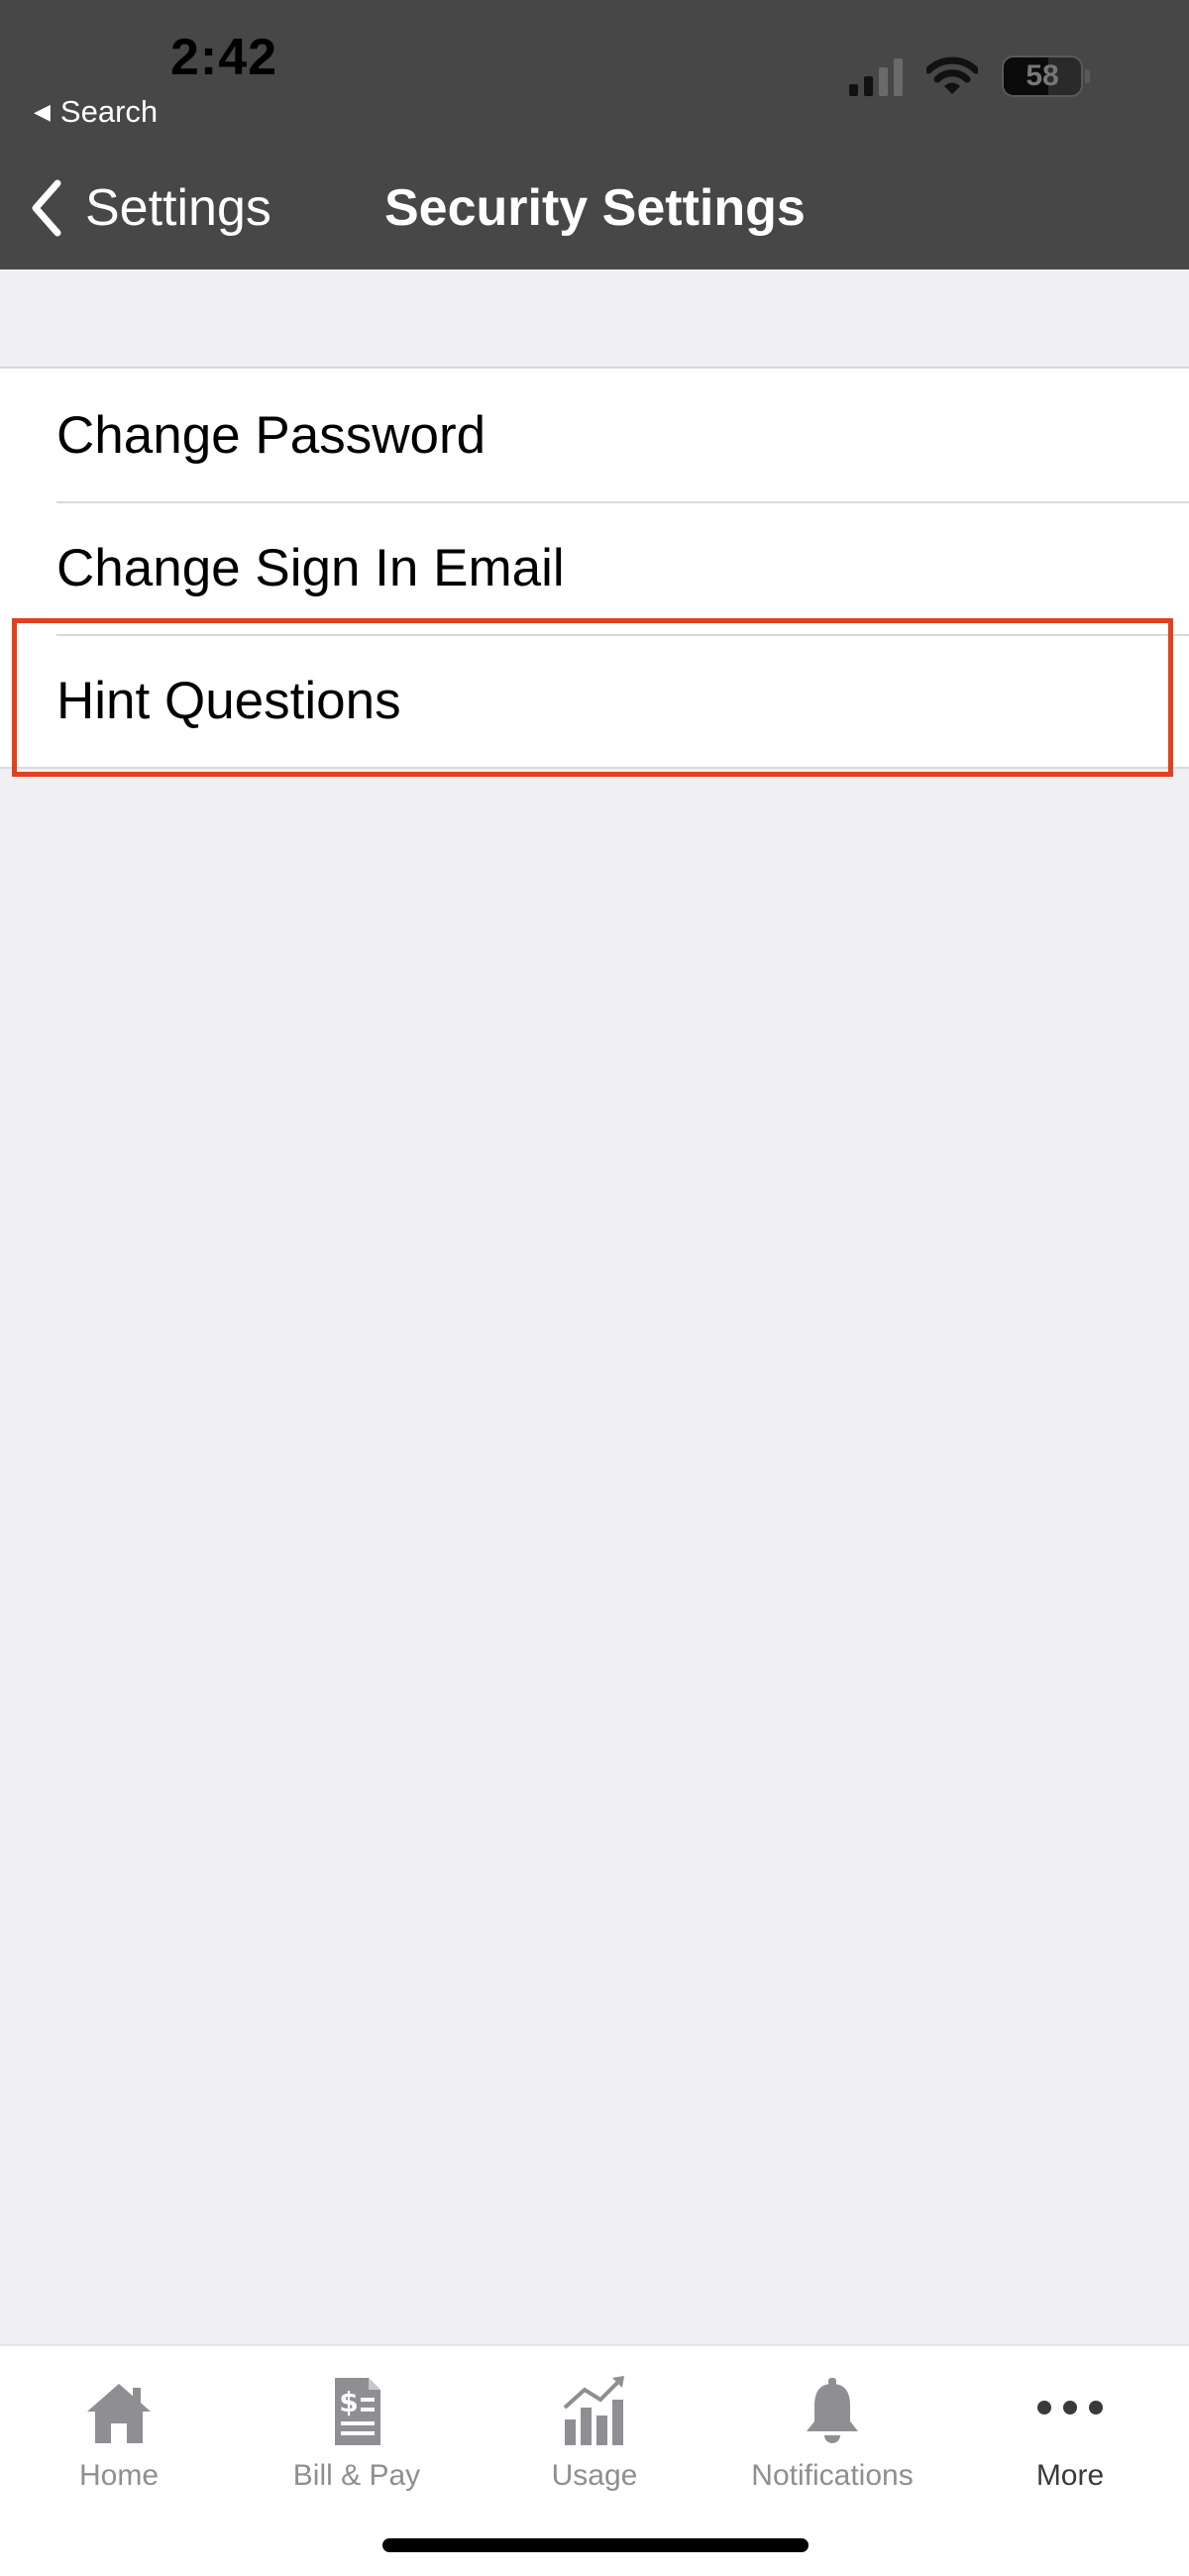 This screenshot has width=1189, height=2576. I want to click on tab-label: Home, so click(119, 2476).